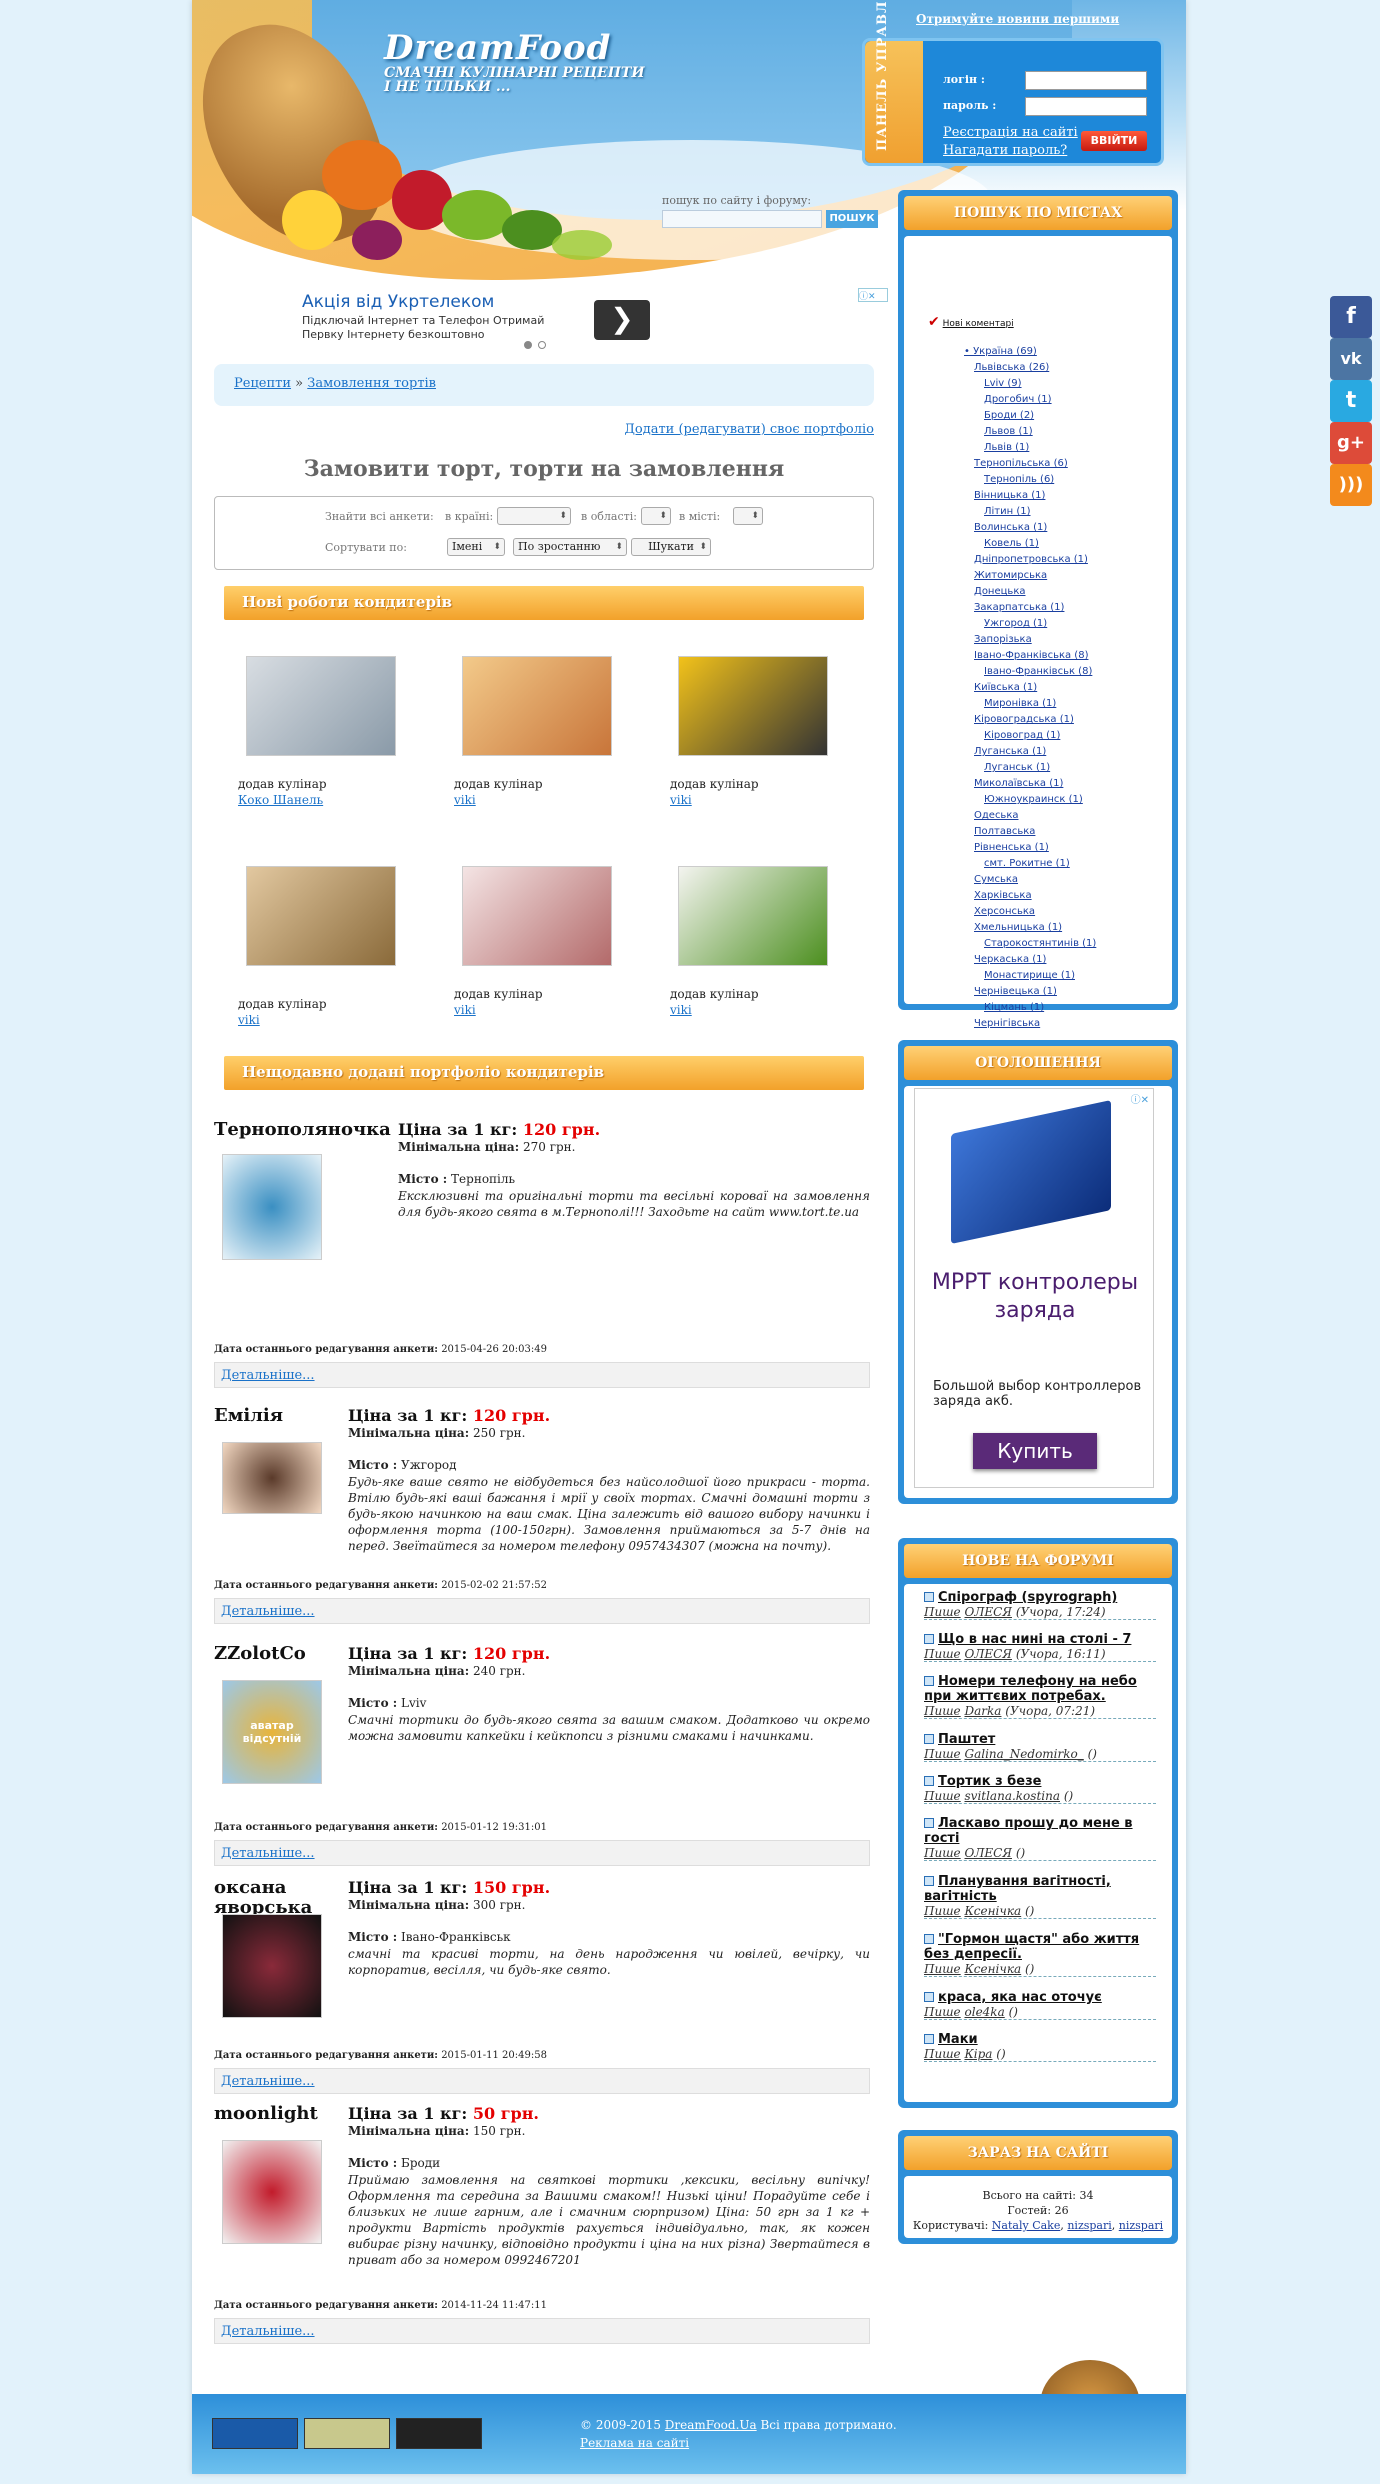 The width and height of the screenshot is (1380, 2484). Describe the element at coordinates (996, 880) in the screenshot. I see `city-link: Сумська` at that location.